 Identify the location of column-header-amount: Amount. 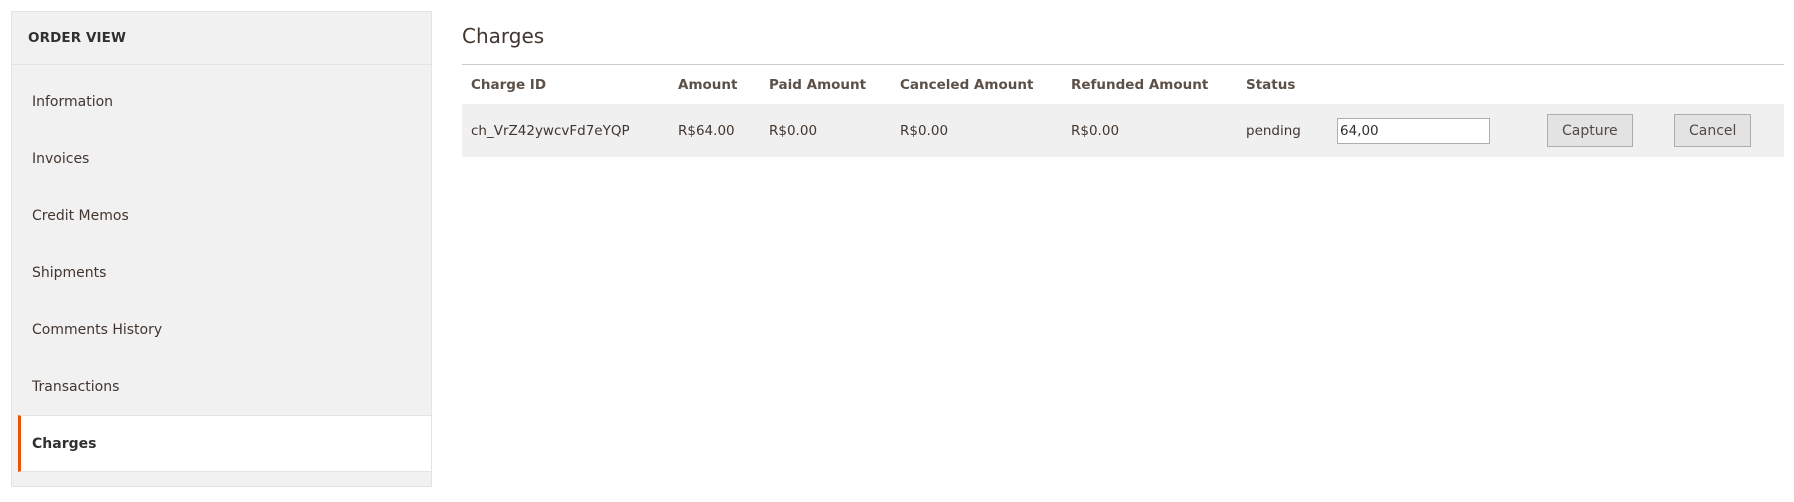
(708, 84).